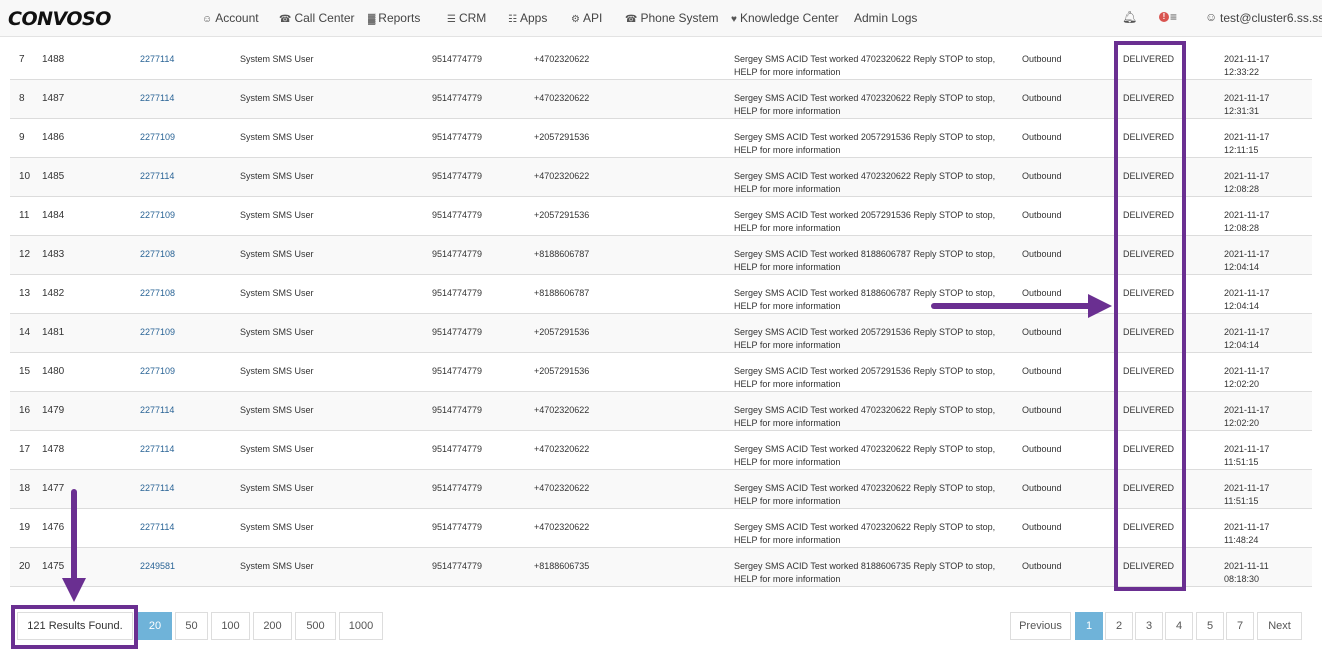 This screenshot has height=668, width=1322. What do you see at coordinates (1100, 306) in the screenshot?
I see `arrow-head-right` at bounding box center [1100, 306].